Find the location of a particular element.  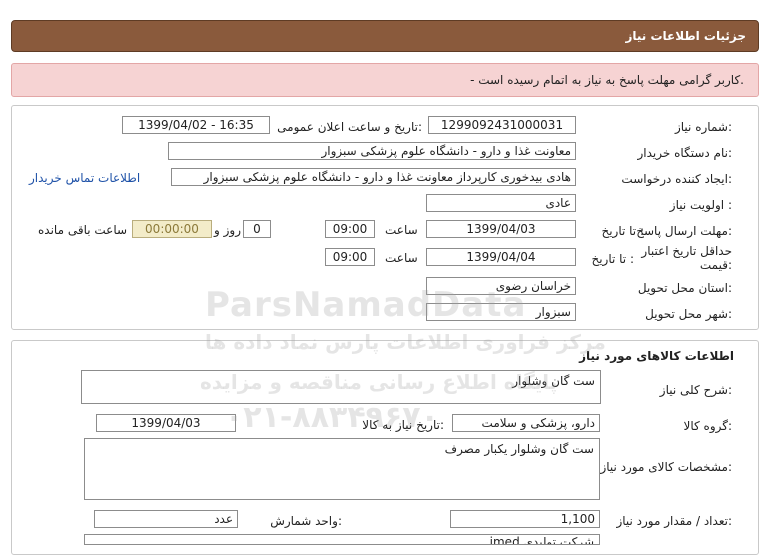

bottom-field: شرکت تولیدی imed is located at coordinates (342, 539).